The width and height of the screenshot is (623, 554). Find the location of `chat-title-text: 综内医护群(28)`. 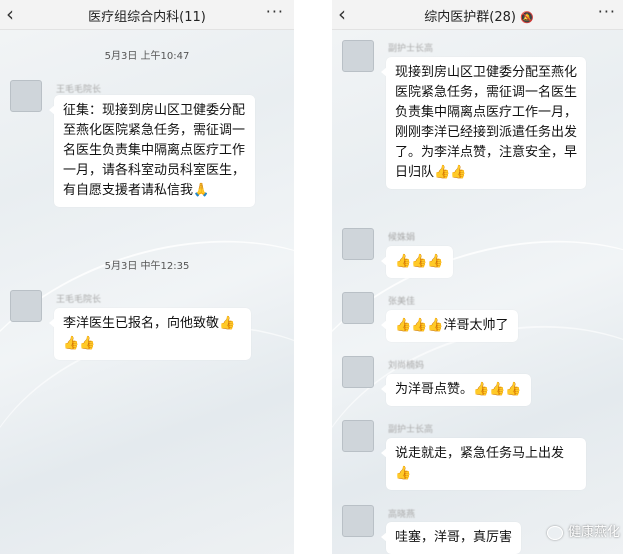

chat-title-text: 综内医护群(28) is located at coordinates (470, 17).